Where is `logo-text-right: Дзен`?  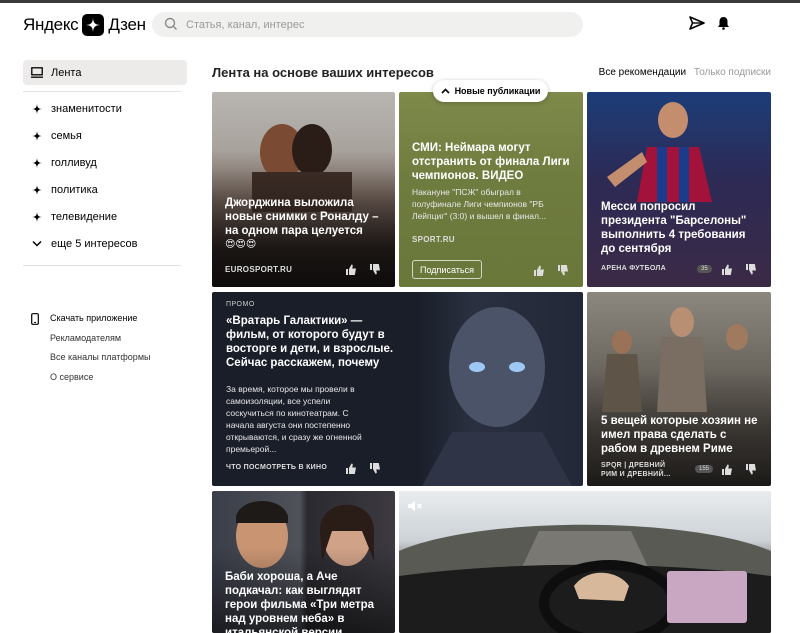 logo-text-right: Дзен is located at coordinates (127, 24).